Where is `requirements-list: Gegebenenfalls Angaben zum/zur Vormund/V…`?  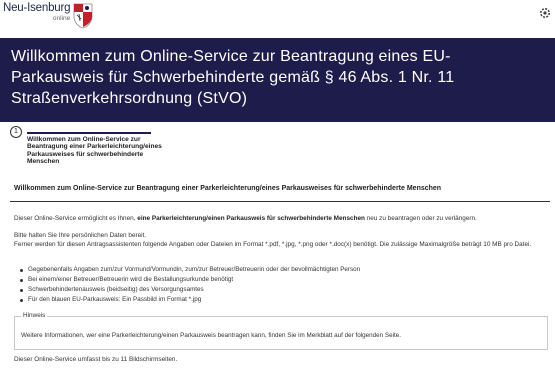 requirements-list: Gegebenenfalls Angaben zum/zur Vormund/V… is located at coordinates (190, 285).